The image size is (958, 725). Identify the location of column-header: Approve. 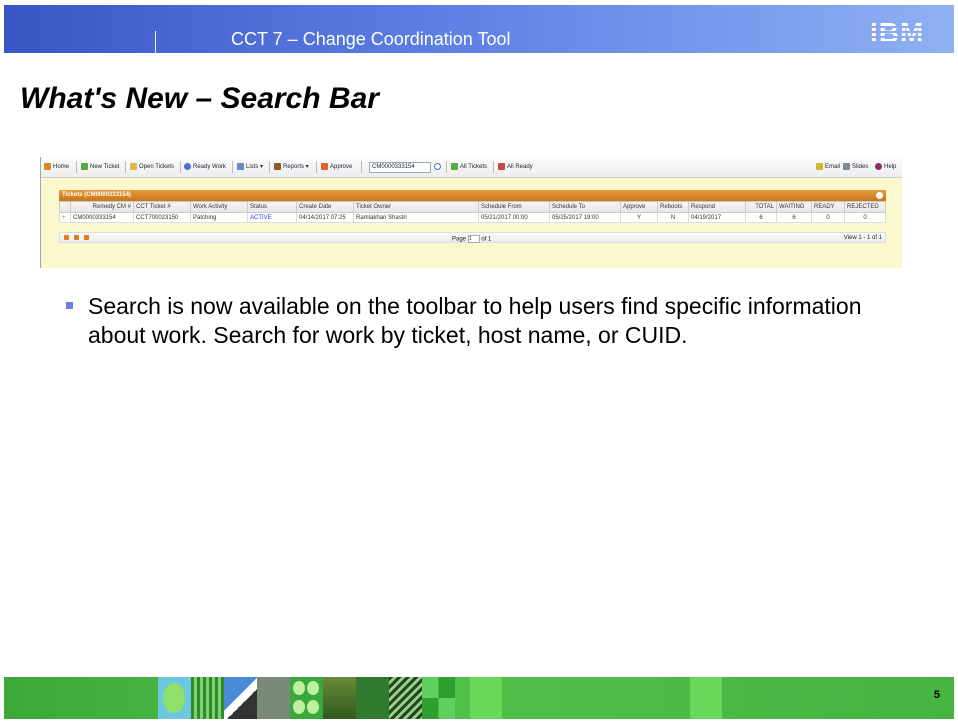
(639, 207).